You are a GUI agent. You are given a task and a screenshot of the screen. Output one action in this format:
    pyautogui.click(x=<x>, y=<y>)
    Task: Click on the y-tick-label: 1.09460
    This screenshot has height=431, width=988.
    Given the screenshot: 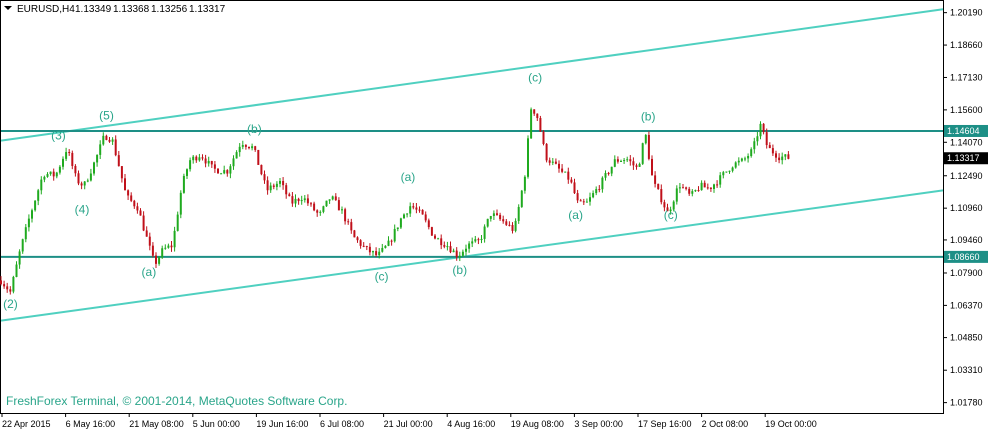 What is the action you would take?
    pyautogui.click(x=966, y=240)
    